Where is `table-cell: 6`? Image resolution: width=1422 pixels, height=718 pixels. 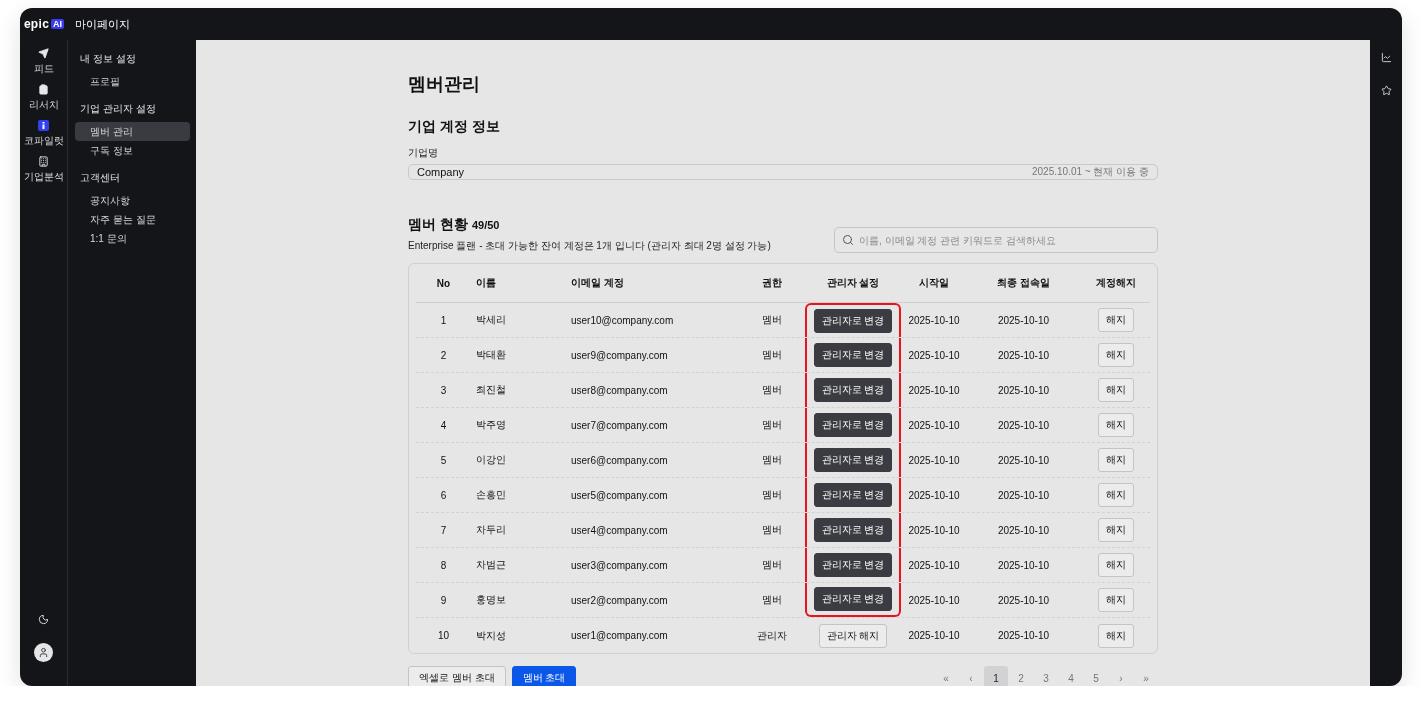 table-cell: 6 is located at coordinates (443, 495).